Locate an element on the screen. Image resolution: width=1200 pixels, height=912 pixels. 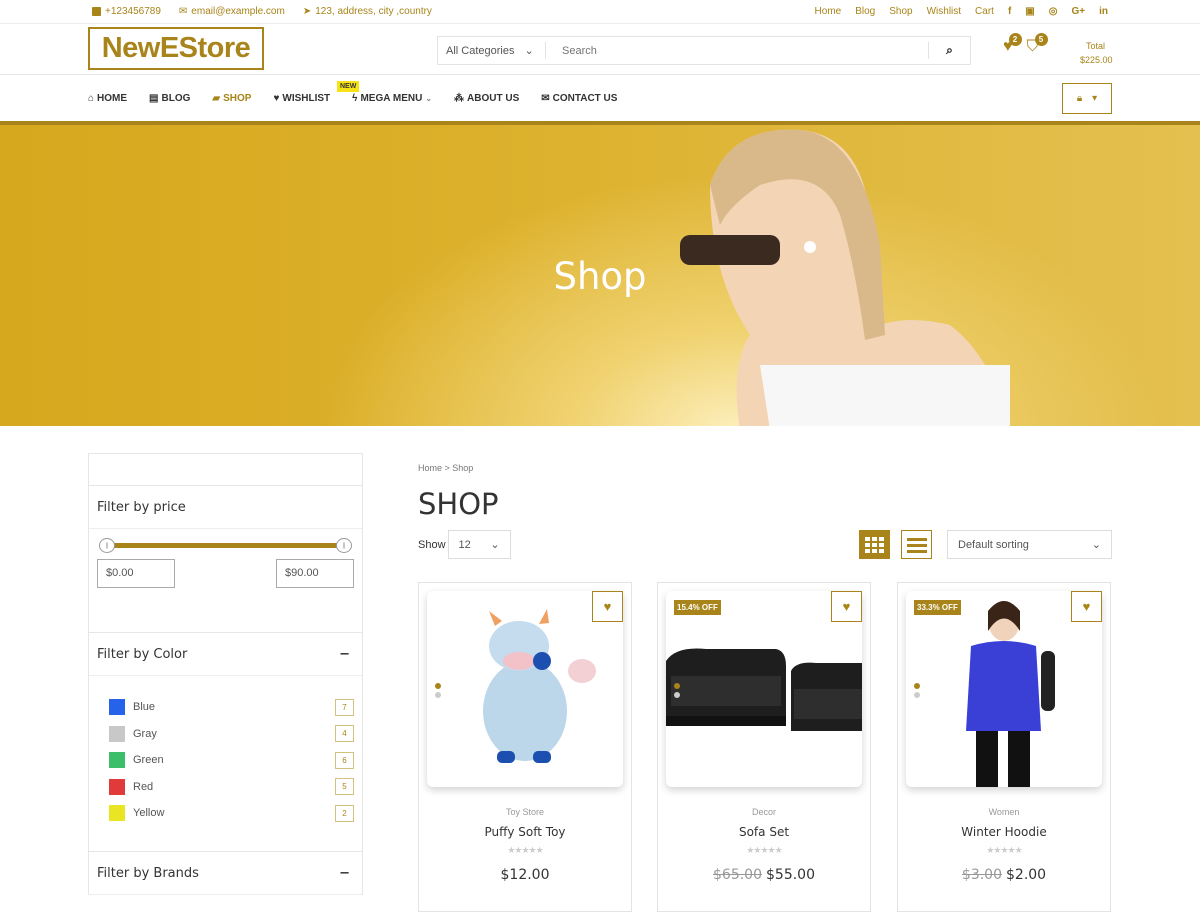
price-filter: Filter by price || || $0.00 $90.00 is located at coordinates (225, 559).